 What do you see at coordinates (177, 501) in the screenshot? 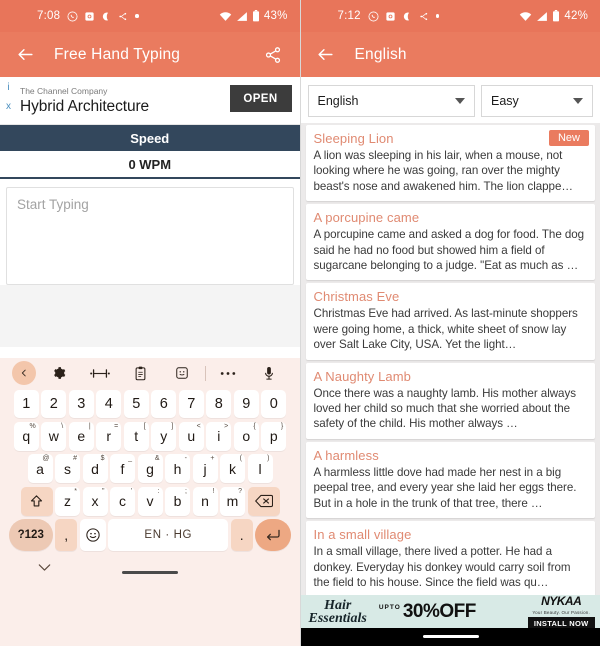
I see `key-b: ; b` at bounding box center [177, 501].